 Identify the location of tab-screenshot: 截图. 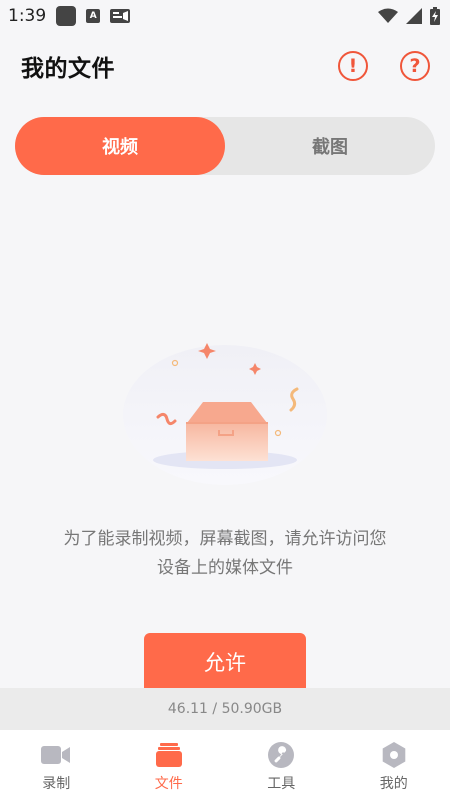
(330, 146).